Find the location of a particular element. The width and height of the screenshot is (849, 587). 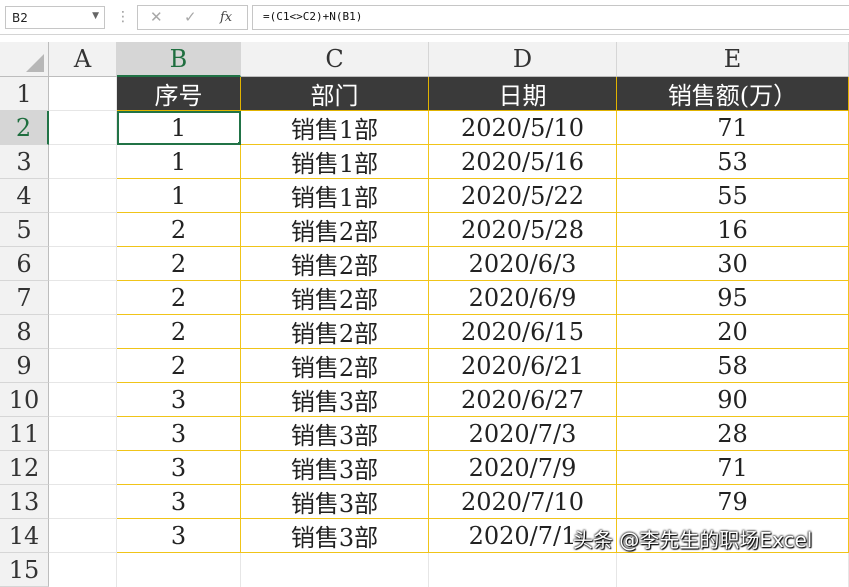

row-header: 8 is located at coordinates (24, 332).